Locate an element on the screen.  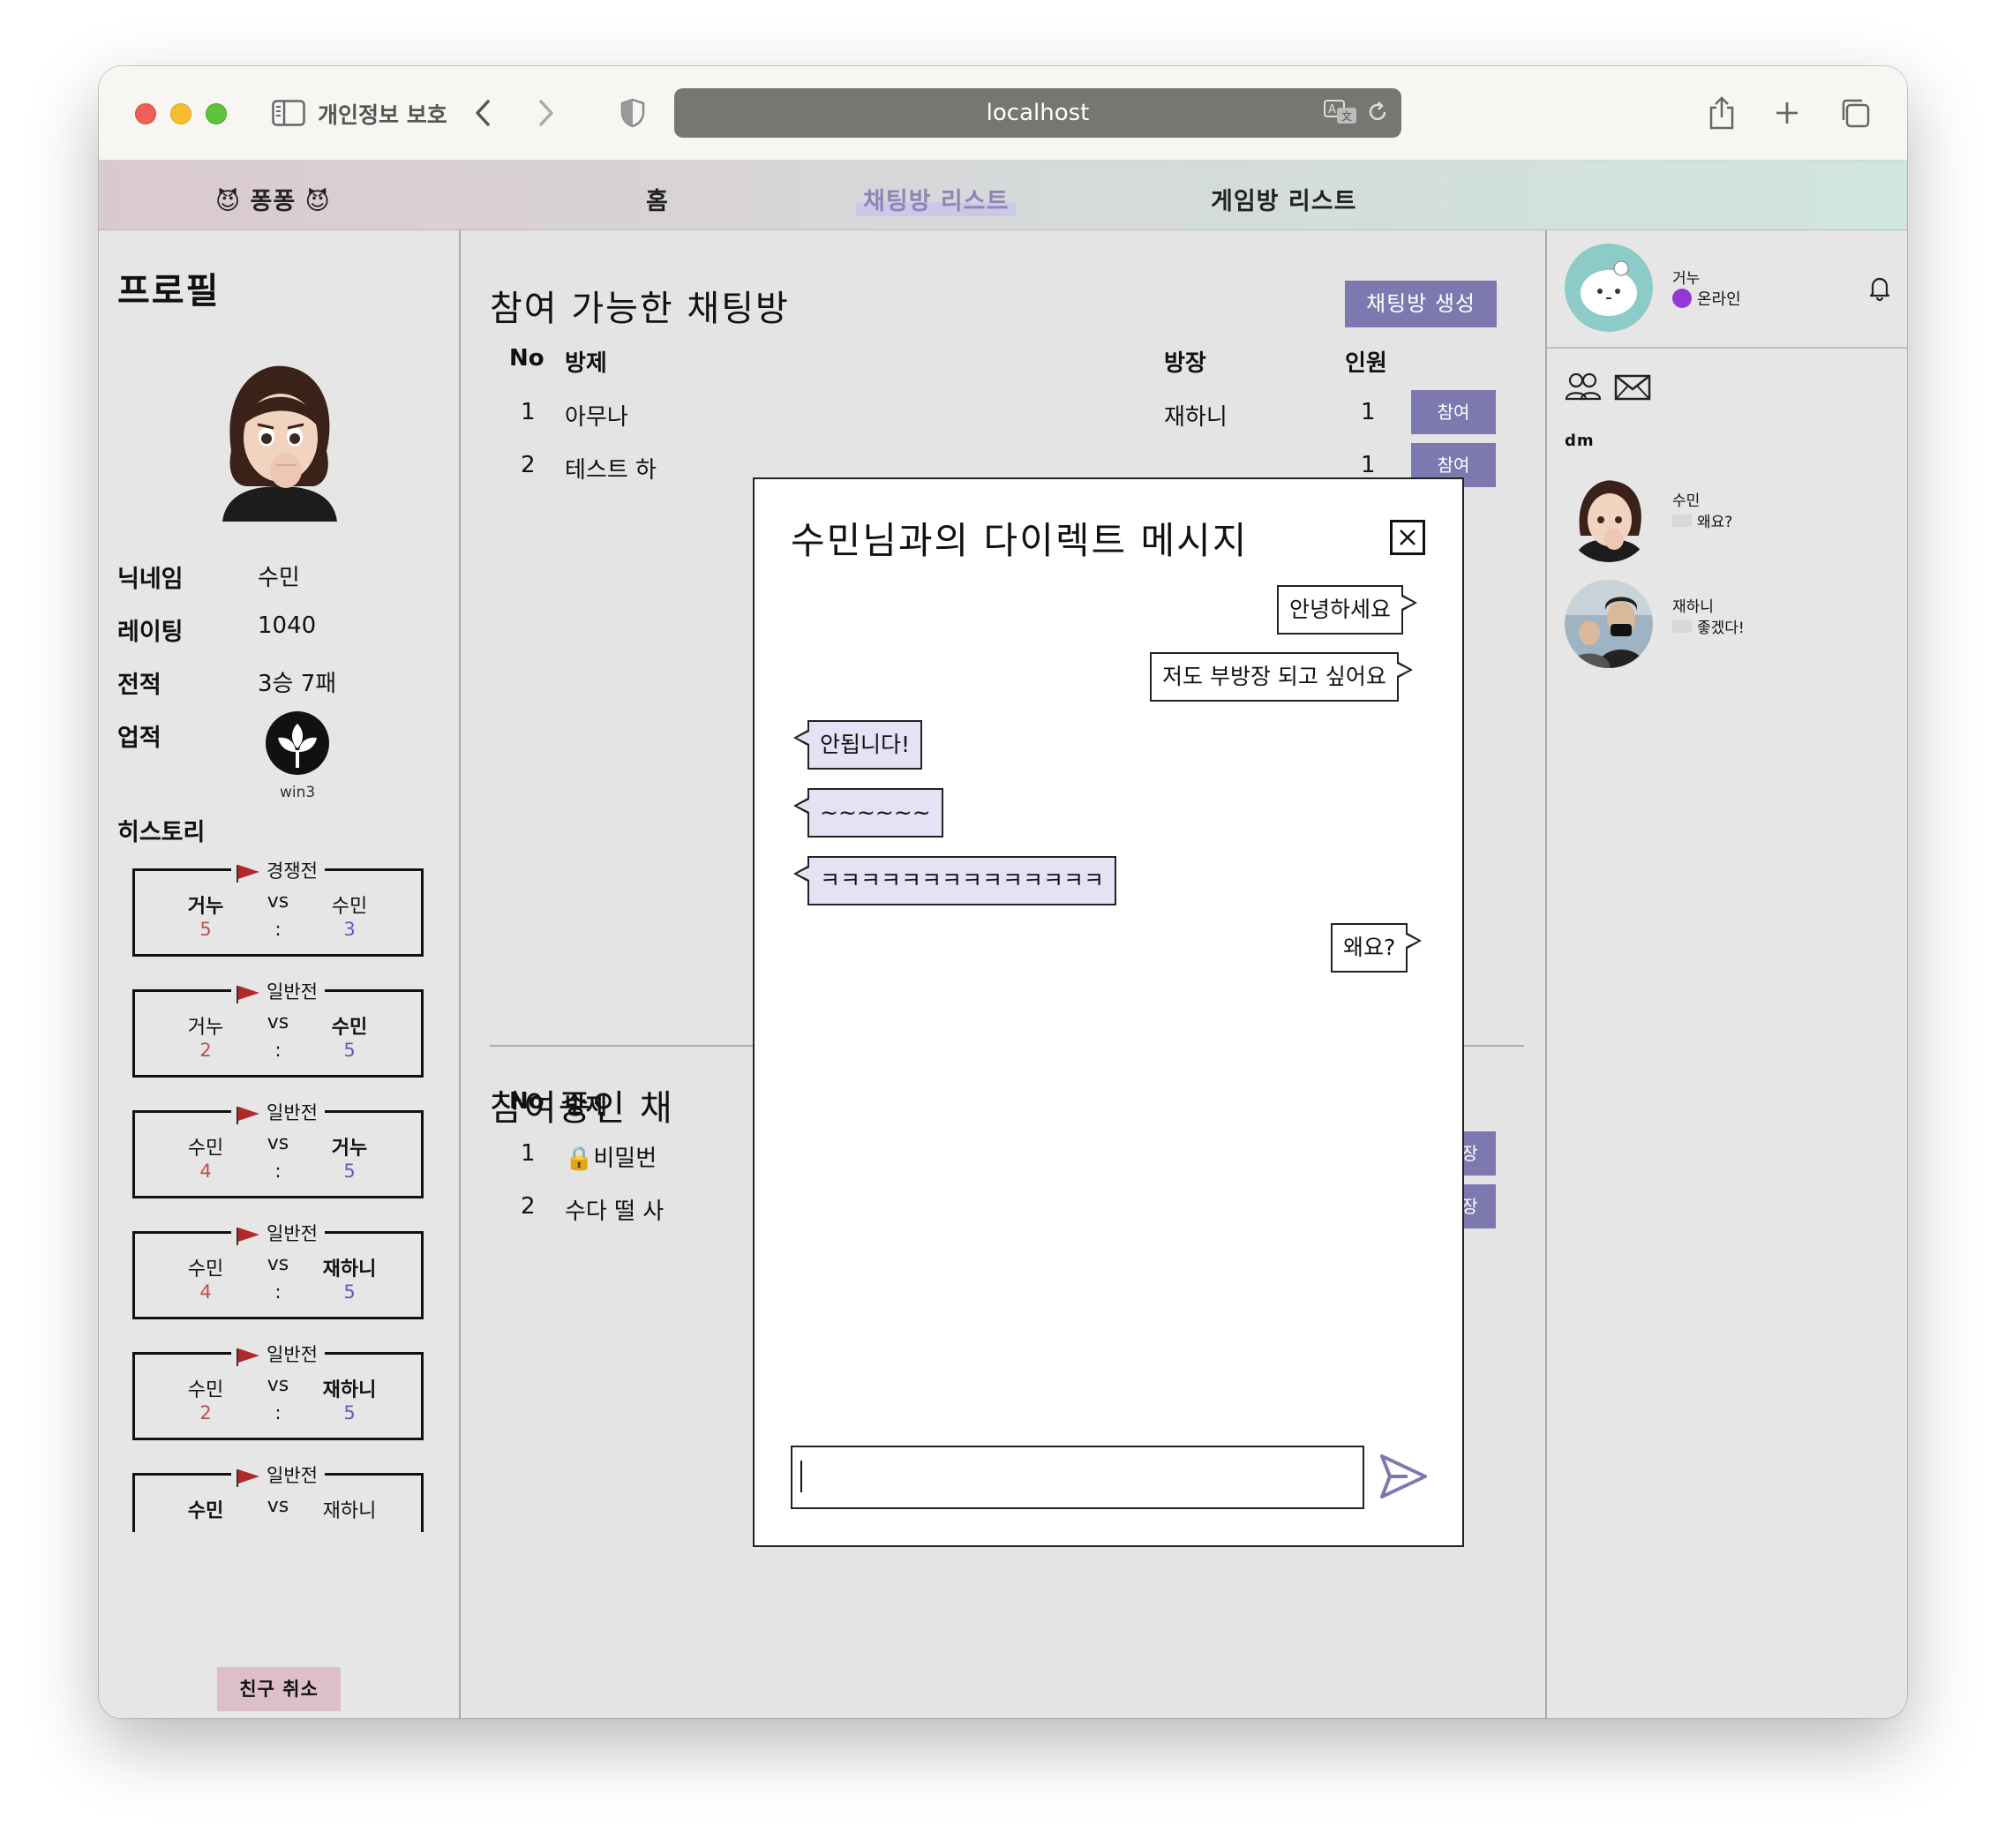
chat-bubble-received: ㅋㅋㅋㅋㅋㅋㅋㅋㅋㅋㅋㅋㅋㅋ is located at coordinates (954, 881).